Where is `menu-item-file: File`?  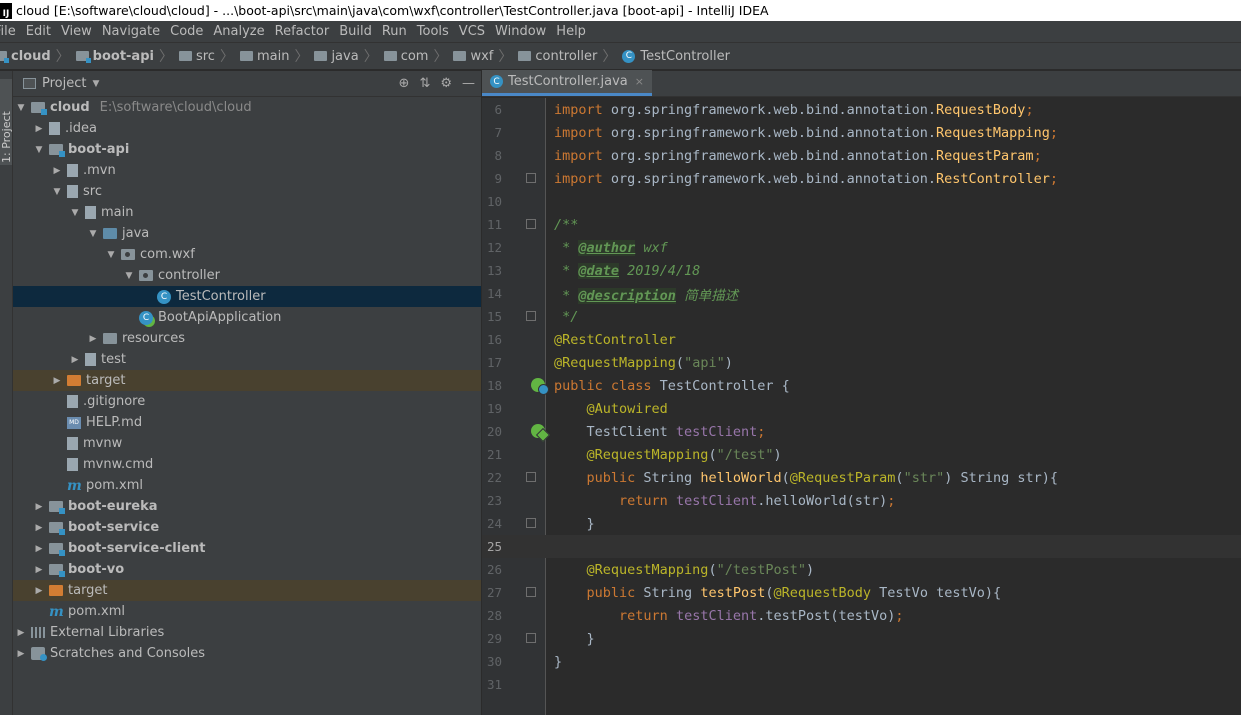
menu-item-file: File is located at coordinates (10, 31).